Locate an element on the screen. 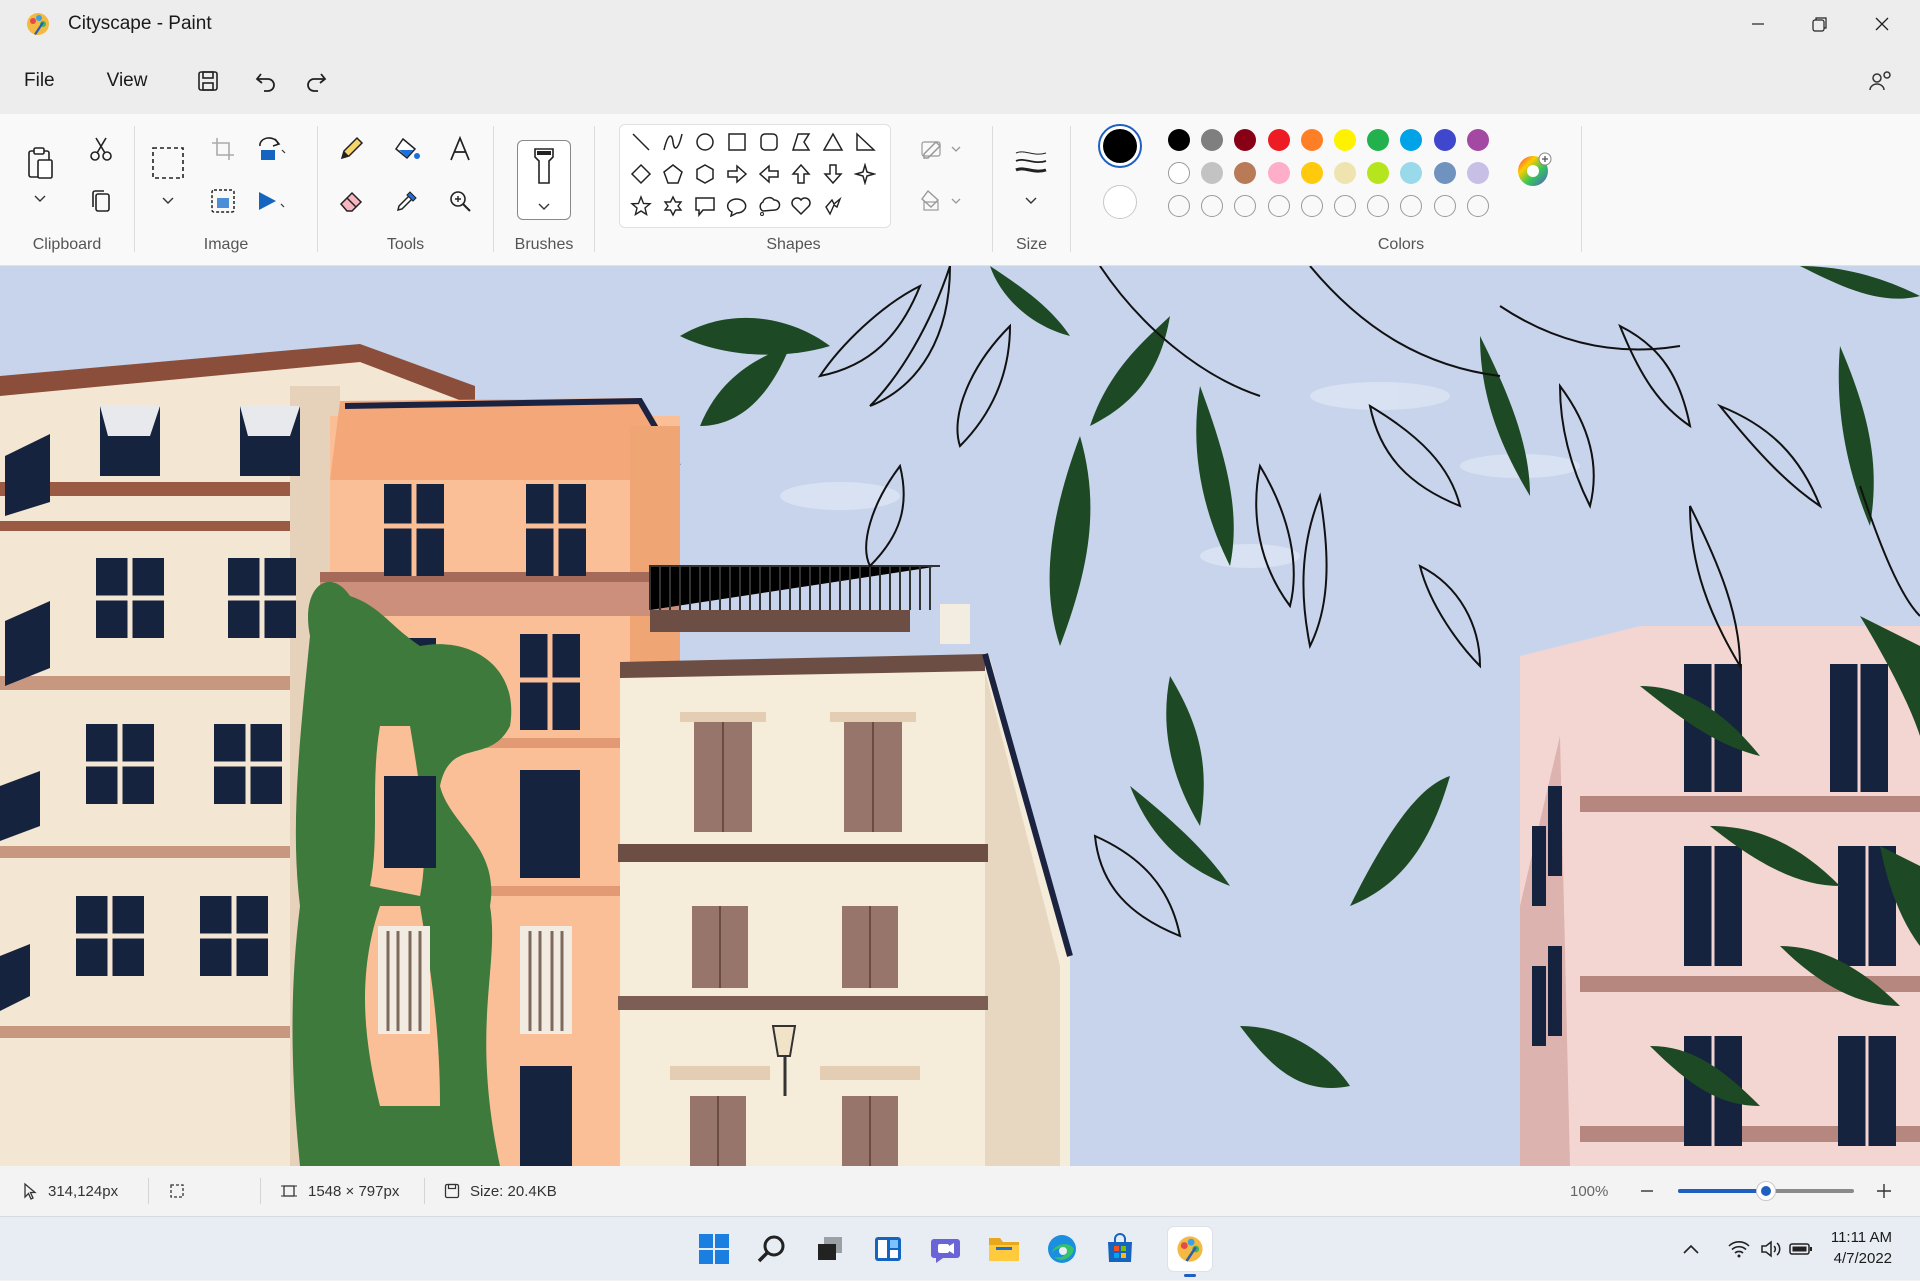  flip-button is located at coordinates (271, 201).